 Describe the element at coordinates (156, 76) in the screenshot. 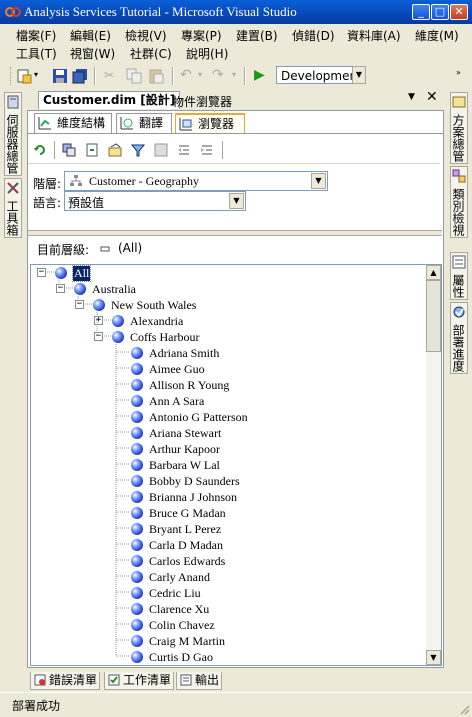

I see `paste-icon` at that location.